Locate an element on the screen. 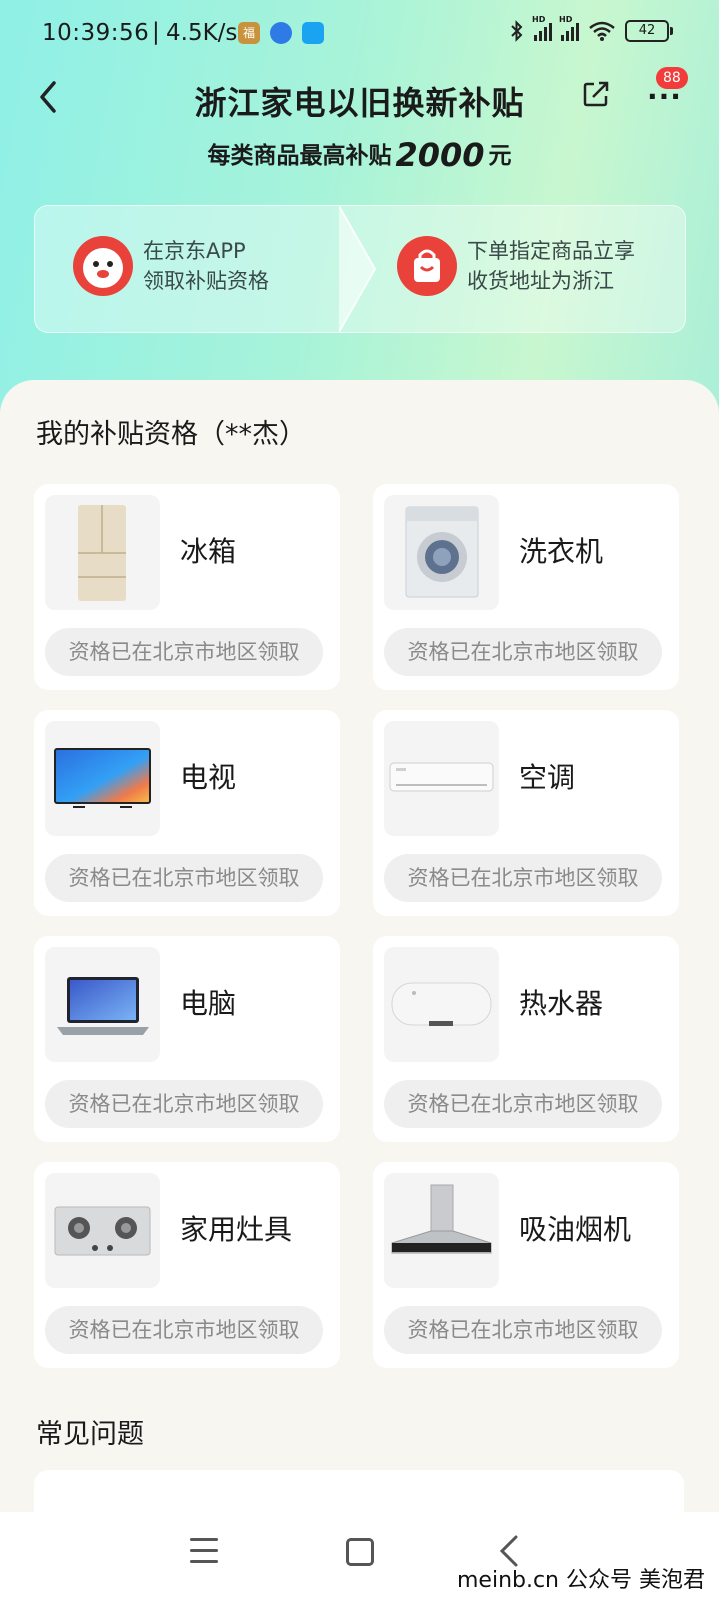 This screenshot has height=1598, width=719. bluetooth-icon is located at coordinates (517, 31).